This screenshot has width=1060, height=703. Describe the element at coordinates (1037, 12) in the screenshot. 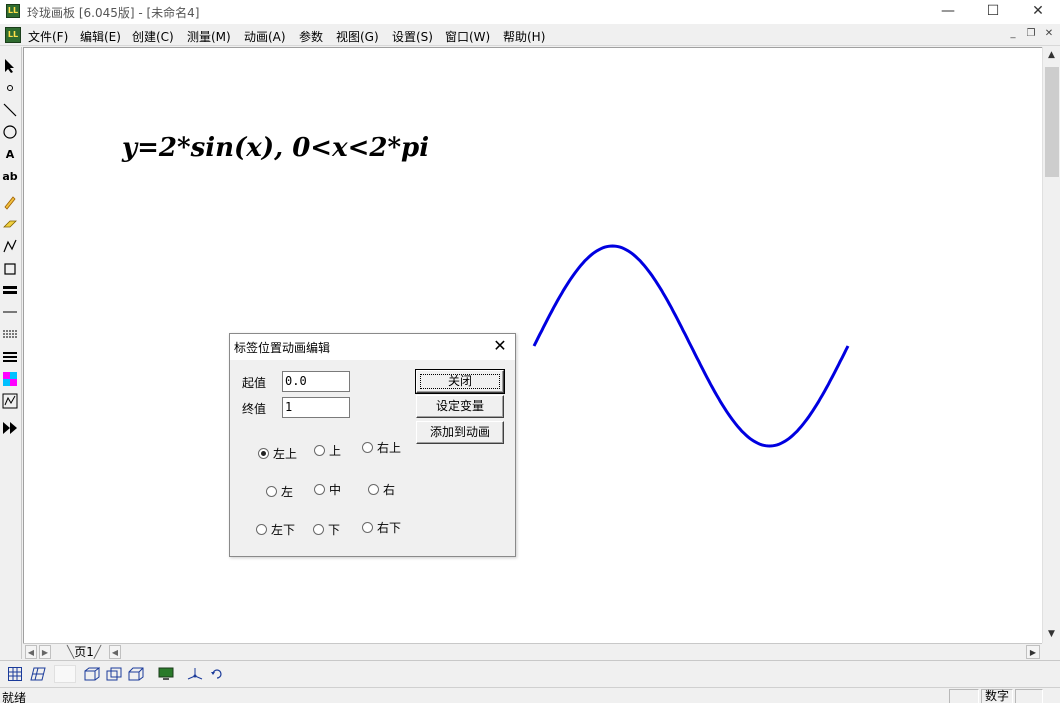

I see `close-button: ✕` at that location.